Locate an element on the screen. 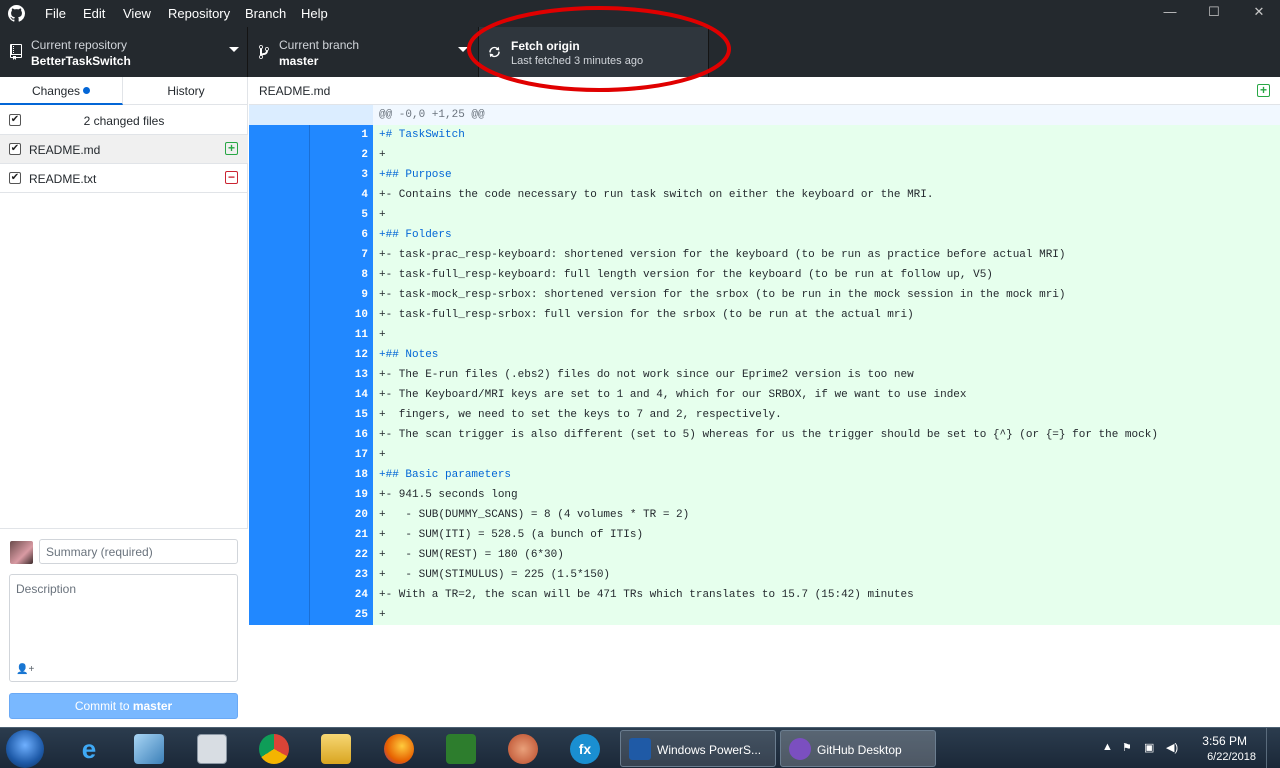 The image size is (1280, 768). add-coauthor-icon: 👤+ is located at coordinates (25, 669).